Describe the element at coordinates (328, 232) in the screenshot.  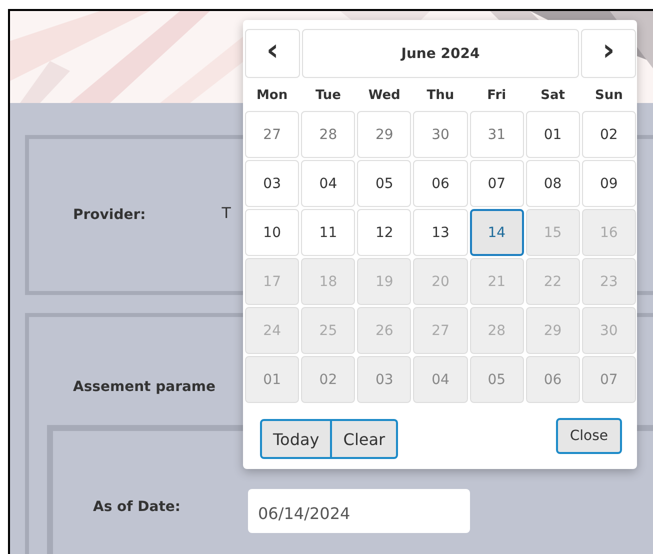
I see `day-cell: 11` at that location.